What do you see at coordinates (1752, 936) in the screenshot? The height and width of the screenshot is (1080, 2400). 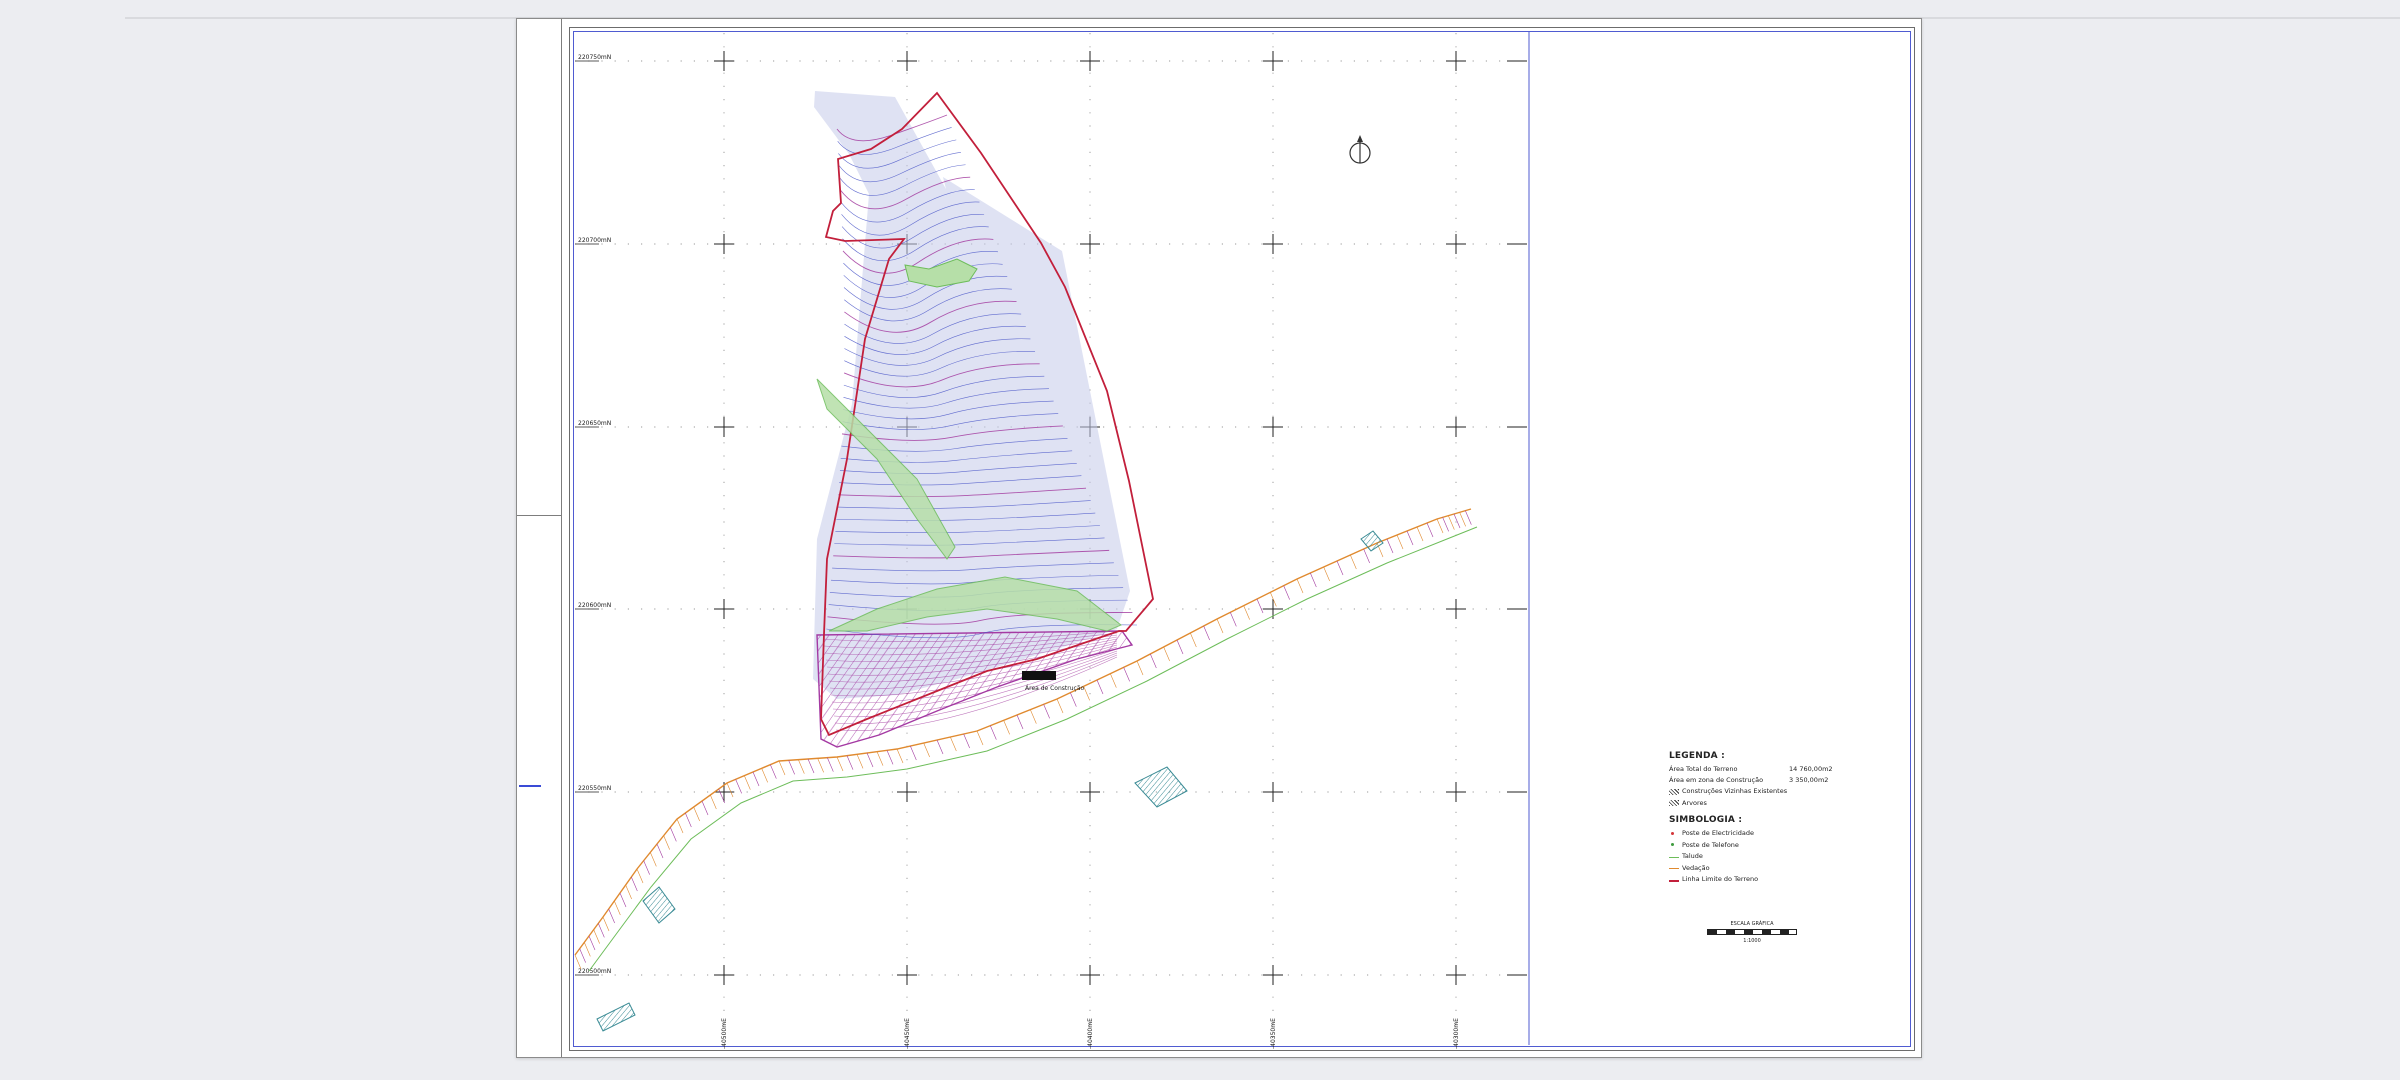 I see `graphic-scale: ESCALA GRÁFICA 1:1000` at bounding box center [1752, 936].